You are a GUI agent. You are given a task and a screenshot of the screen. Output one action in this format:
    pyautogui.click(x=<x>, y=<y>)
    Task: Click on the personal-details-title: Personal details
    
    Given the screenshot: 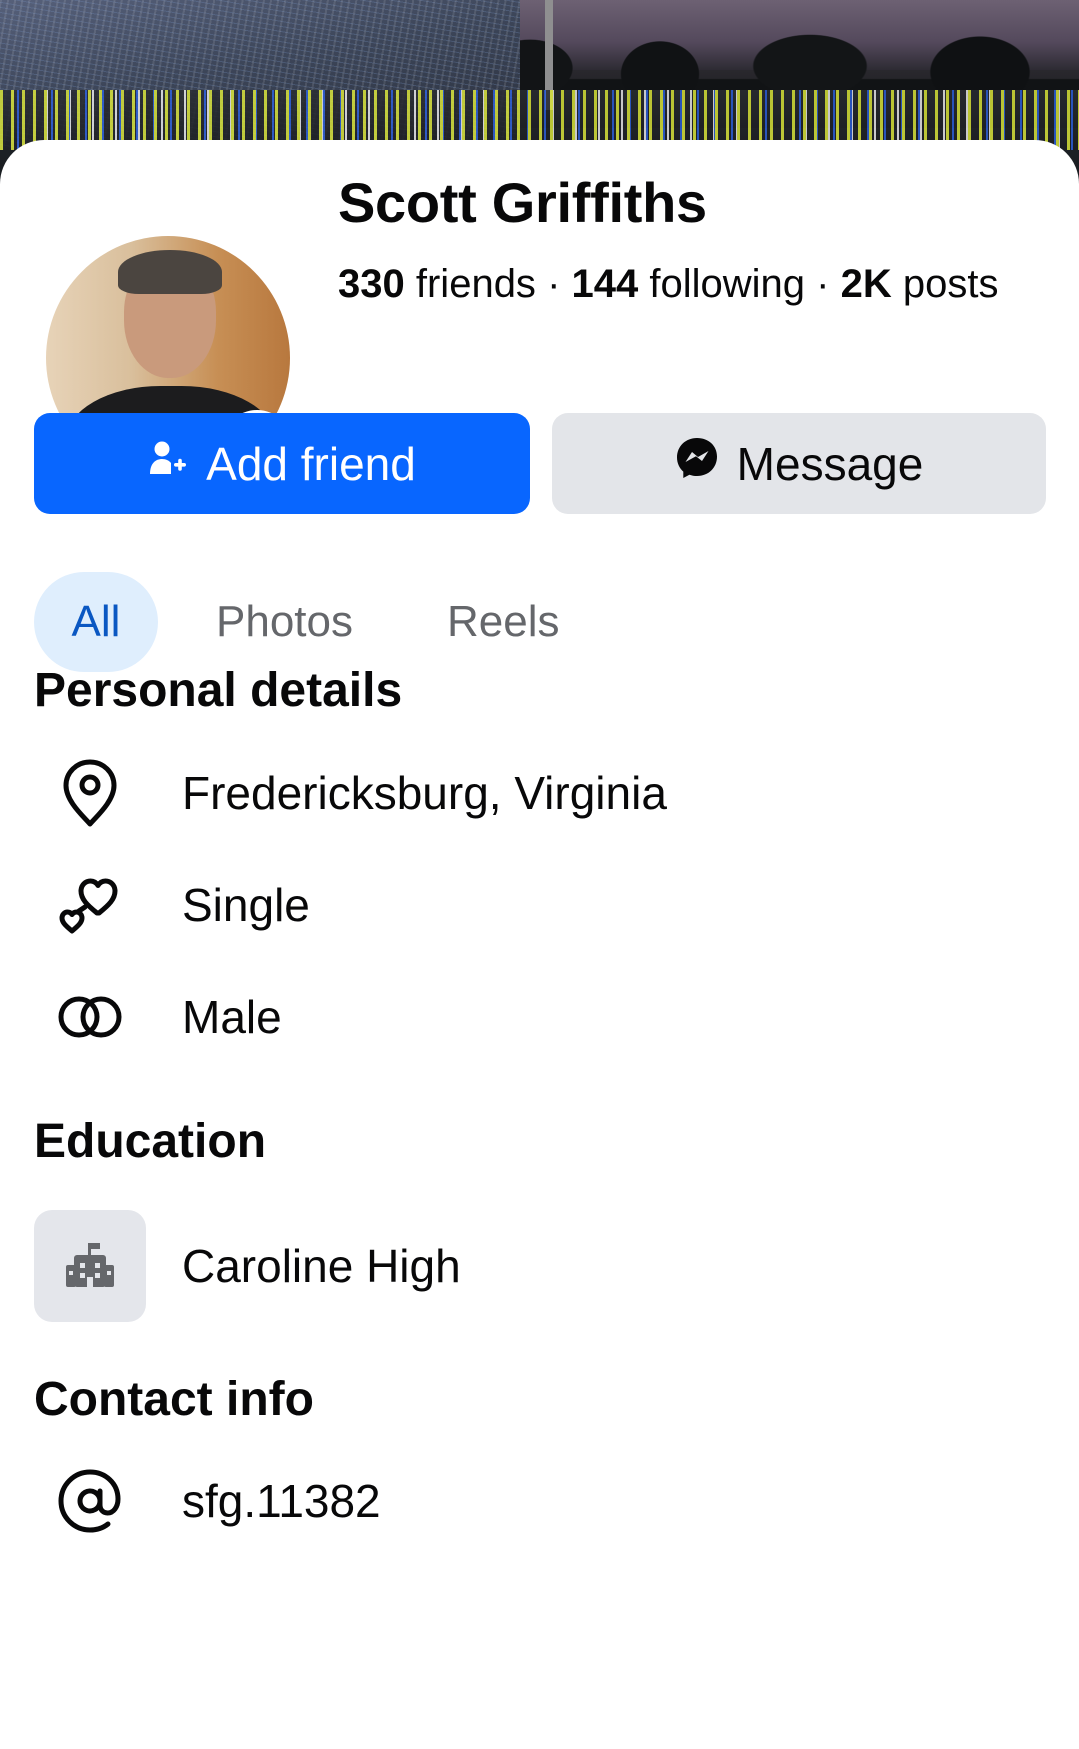 What is the action you would take?
    pyautogui.click(x=218, y=690)
    